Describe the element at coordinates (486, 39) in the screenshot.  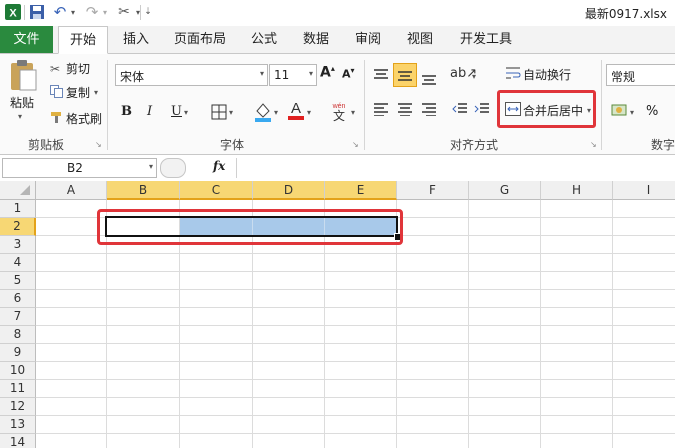
I see `tab-developer: 开发工具` at that location.